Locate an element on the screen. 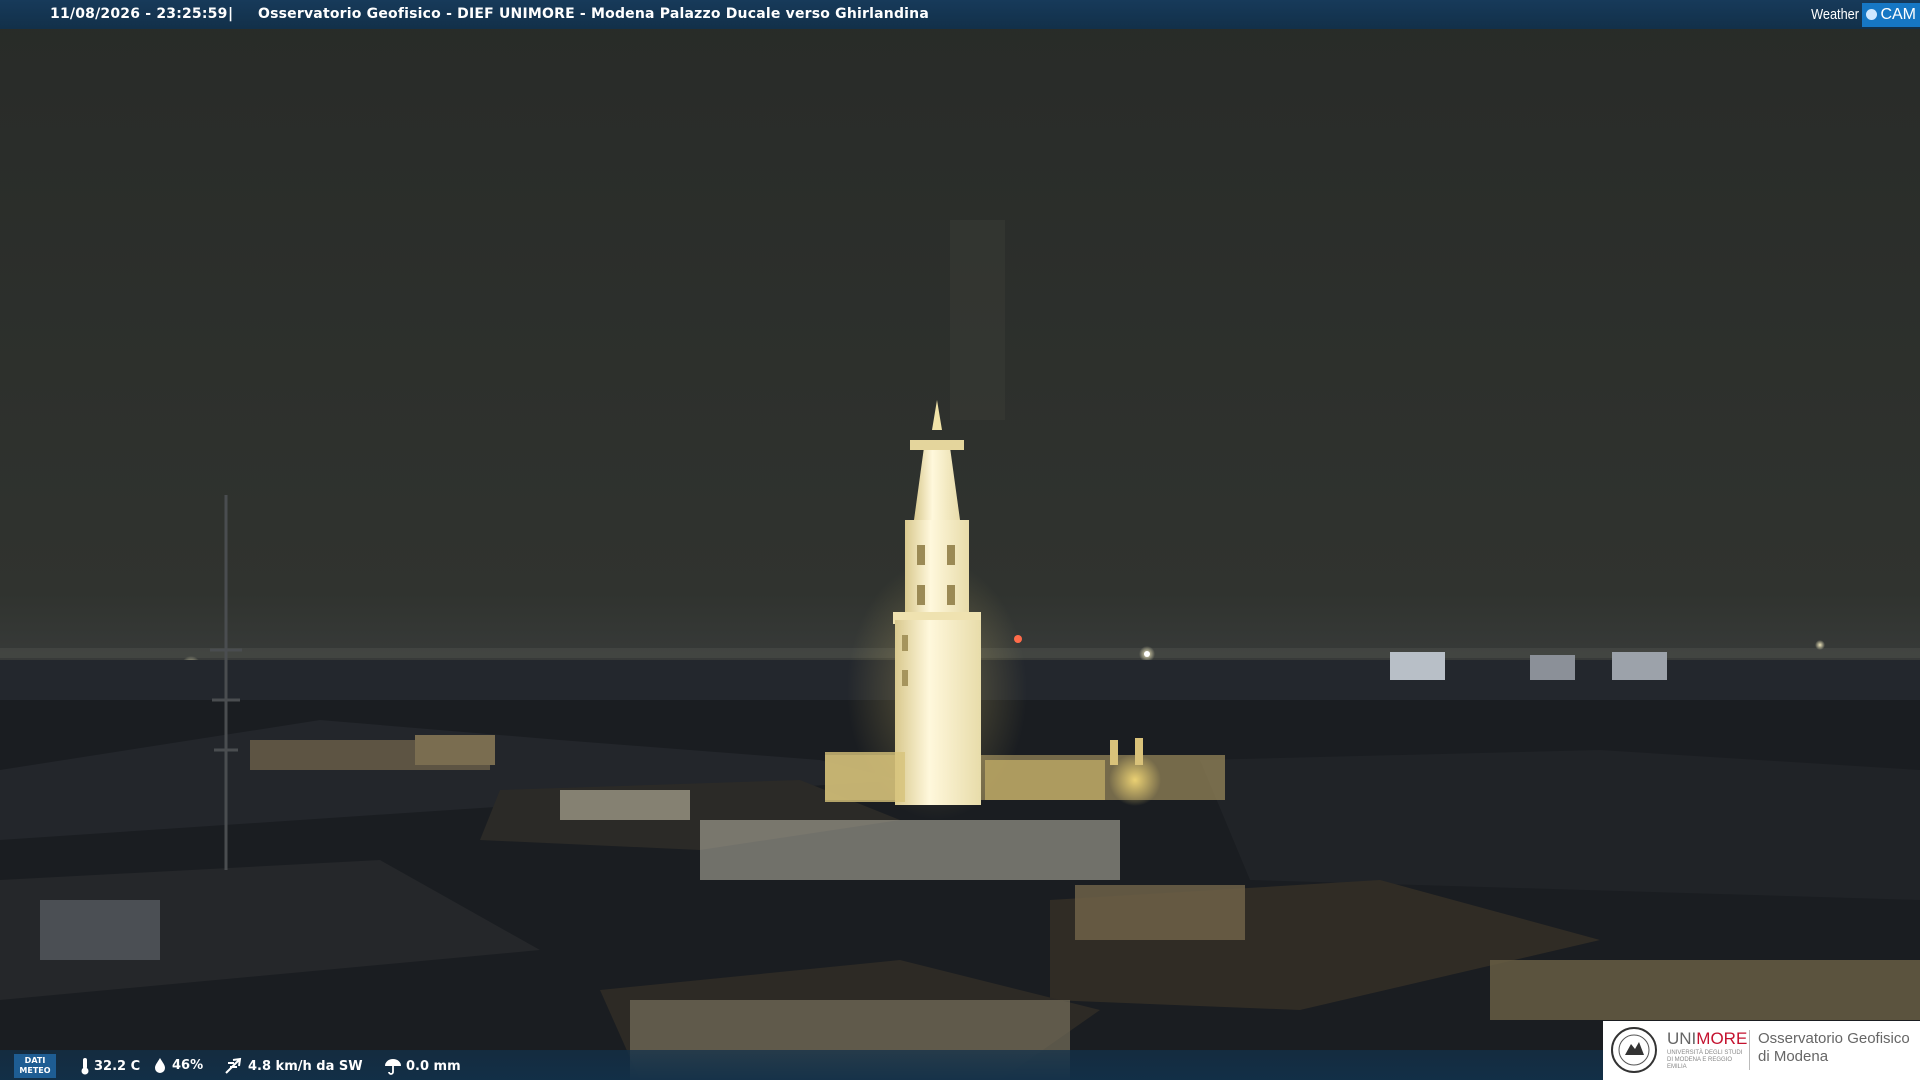 The width and height of the screenshot is (1920, 1080). rain-reading: 0.0 mm is located at coordinates (422, 1066).